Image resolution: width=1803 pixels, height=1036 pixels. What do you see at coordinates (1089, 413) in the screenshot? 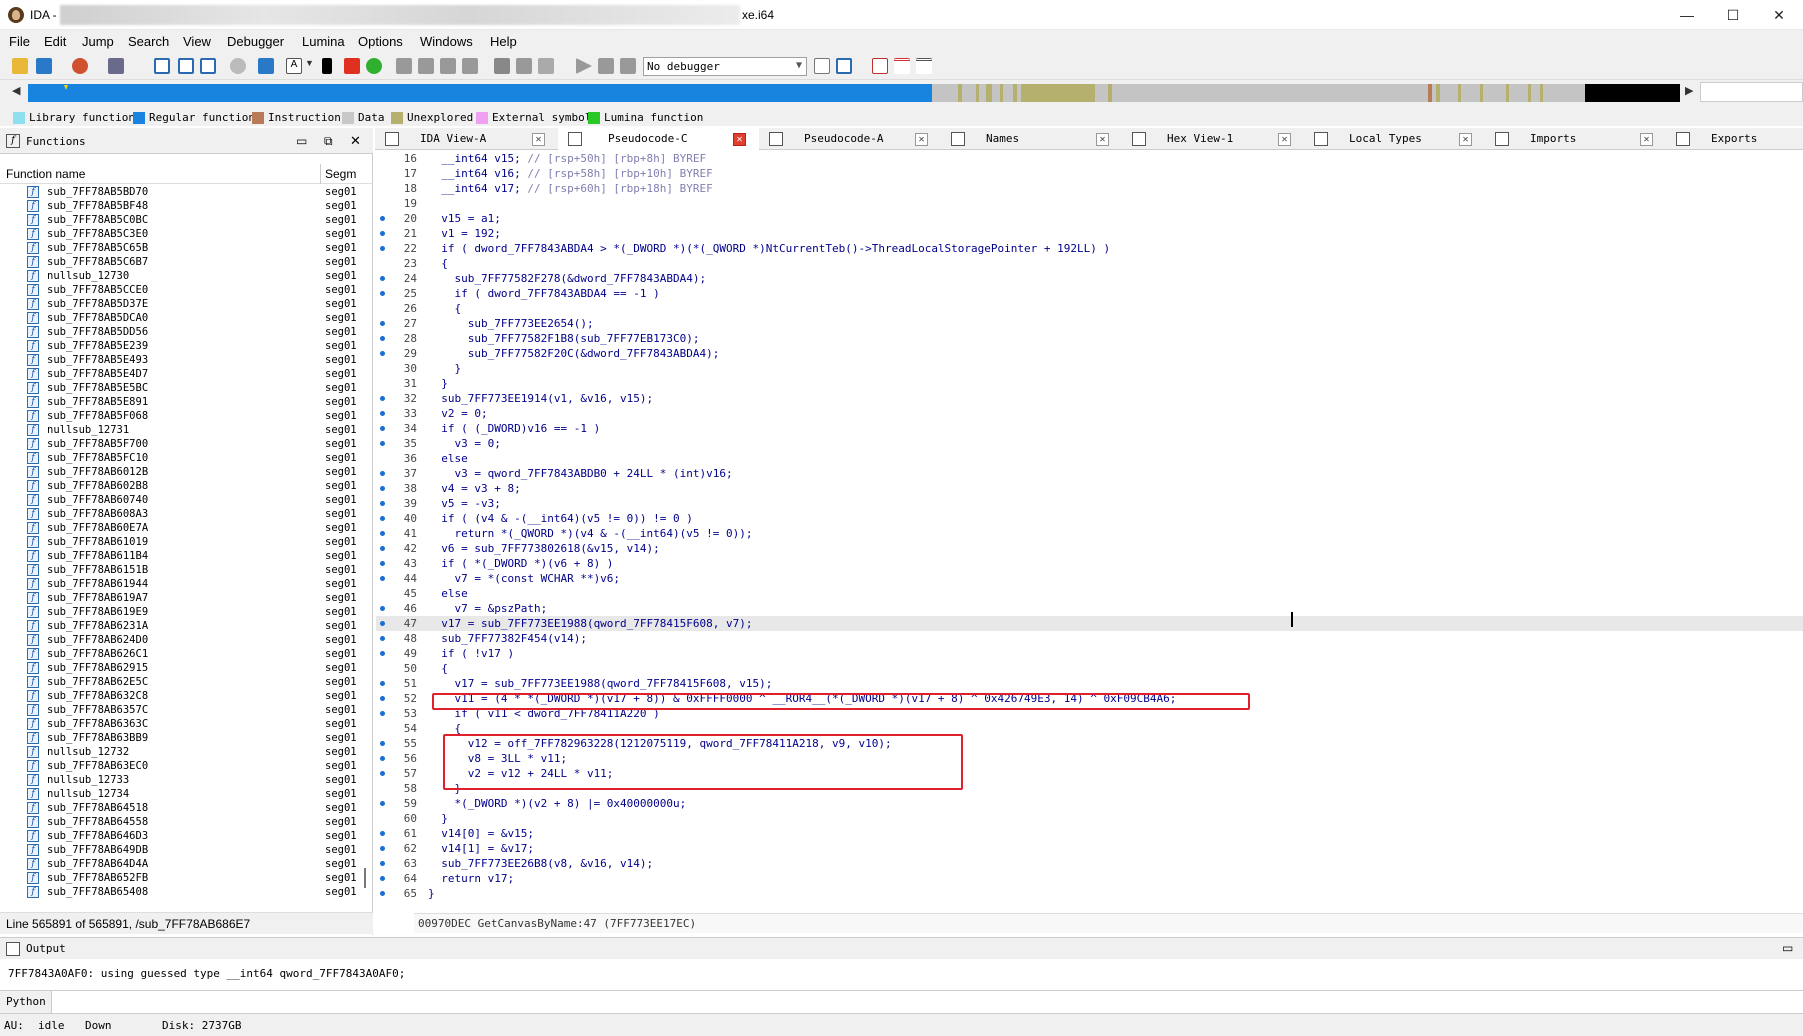
I see `code-line: 33 v2 = 0;` at bounding box center [1089, 413].